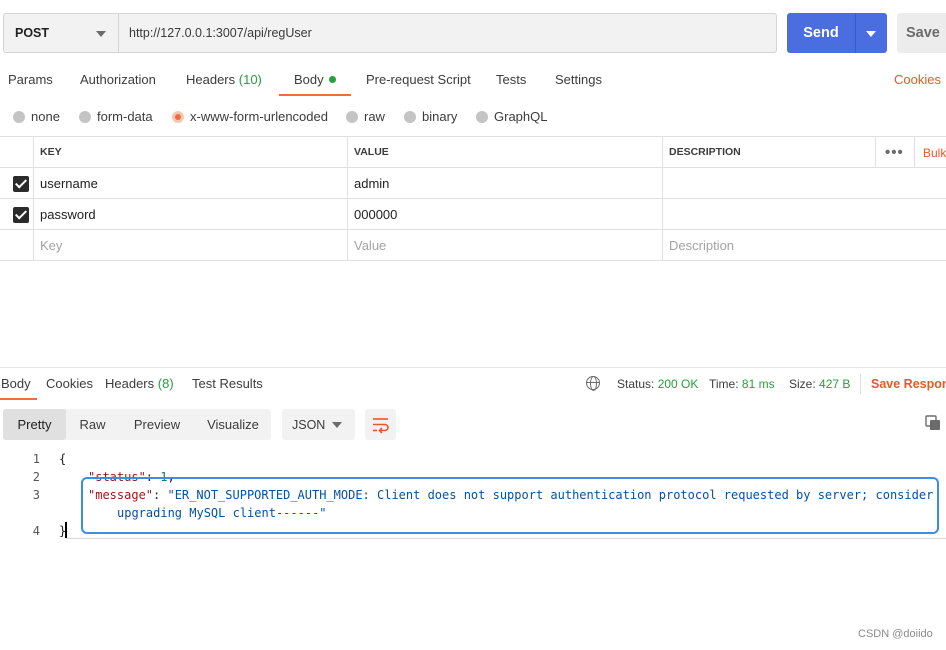  I want to click on param-key-cell: password, so click(190, 214).